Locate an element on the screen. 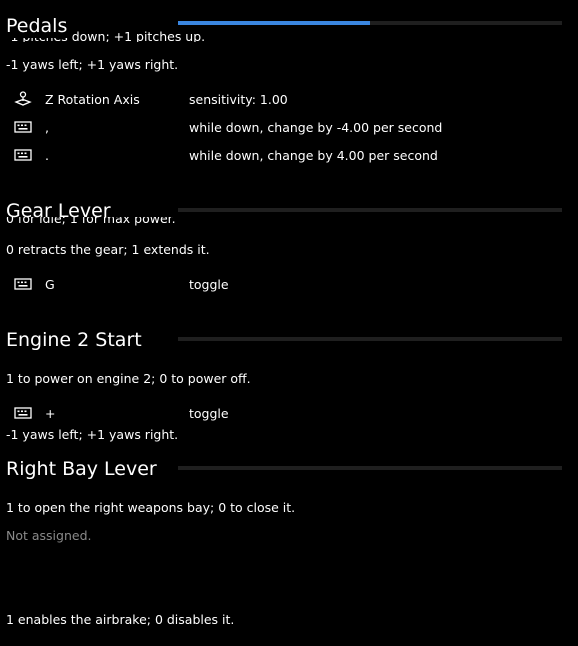 The height and width of the screenshot is (646, 578). section-description: 1 to power on engine 2; 0 to power off. is located at coordinates (128, 378).